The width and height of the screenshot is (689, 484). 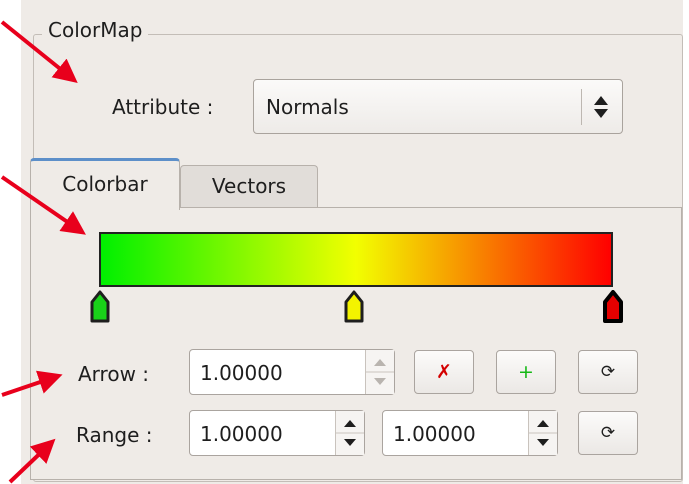 I want to click on remove-arrow-button: ✗, so click(x=444, y=372).